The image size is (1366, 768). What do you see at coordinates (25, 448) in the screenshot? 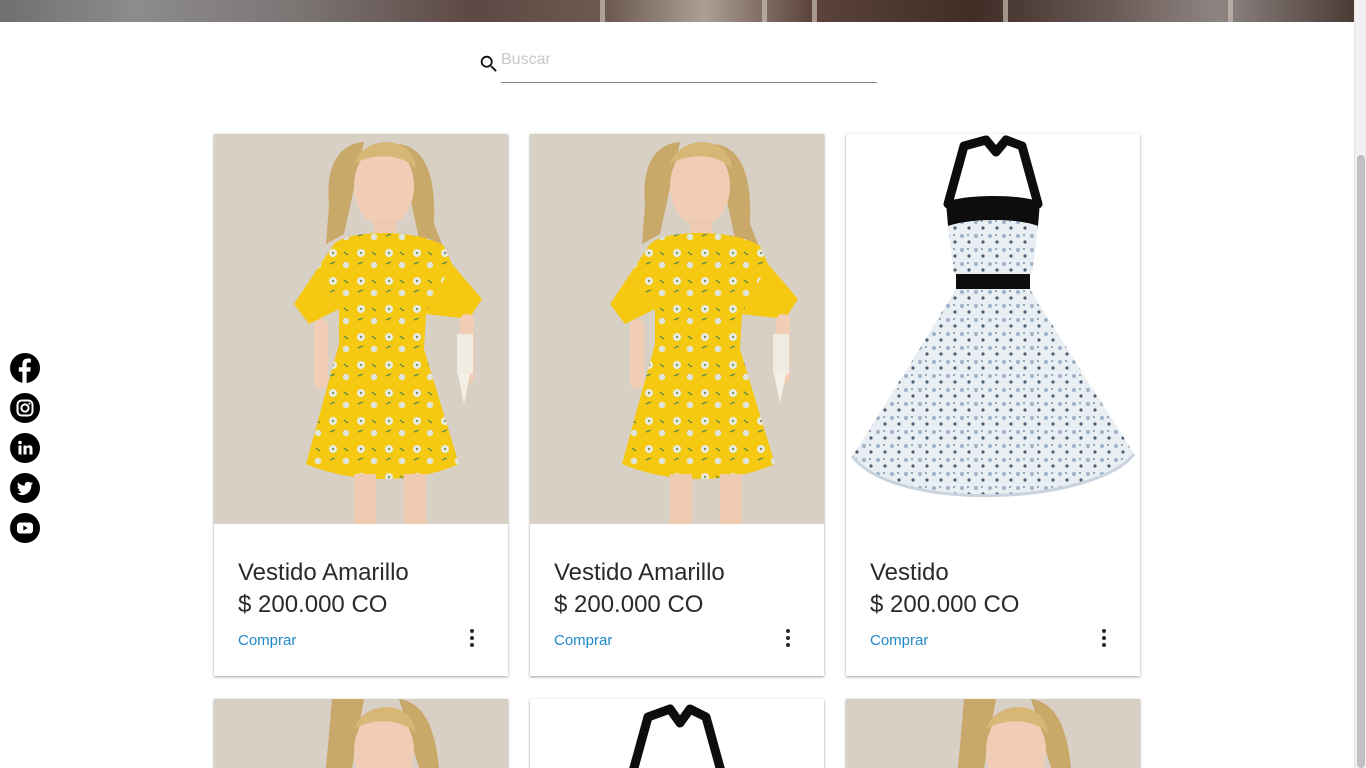
I see `linkedin-icon` at bounding box center [25, 448].